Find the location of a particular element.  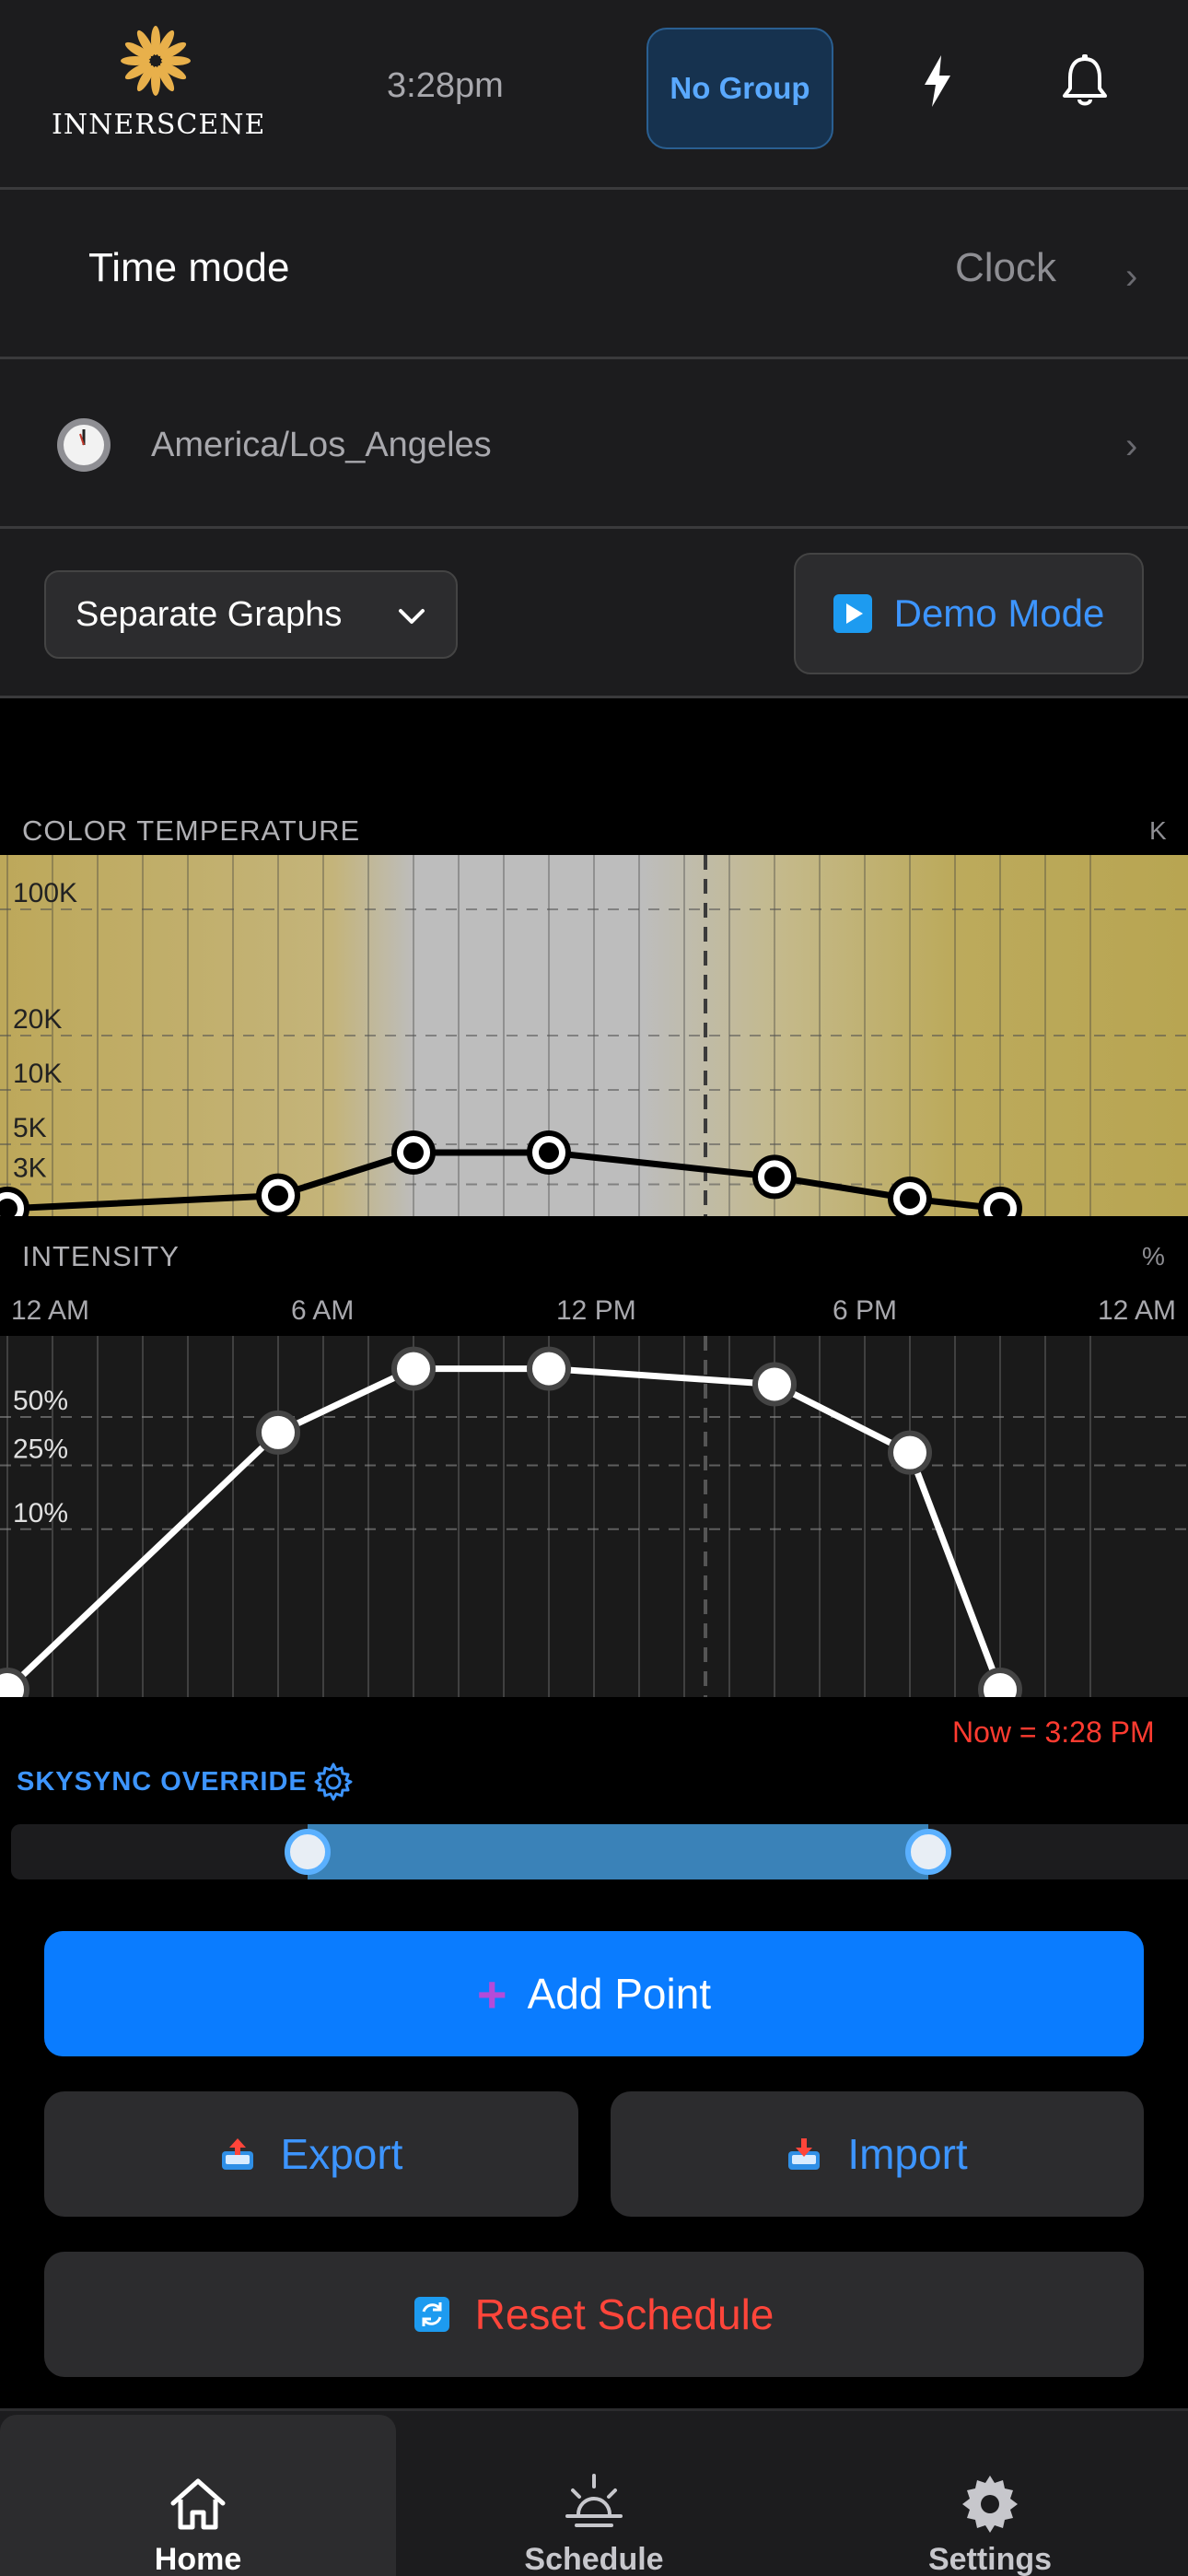

y-axis-label: 5K is located at coordinates (30, 1128).